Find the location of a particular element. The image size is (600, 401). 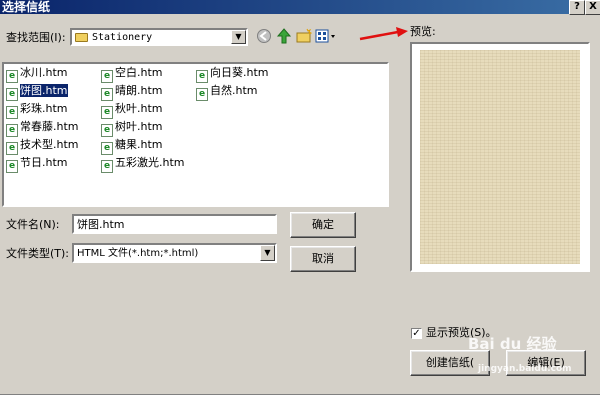

back-arrow-icon is located at coordinates (264, 37).